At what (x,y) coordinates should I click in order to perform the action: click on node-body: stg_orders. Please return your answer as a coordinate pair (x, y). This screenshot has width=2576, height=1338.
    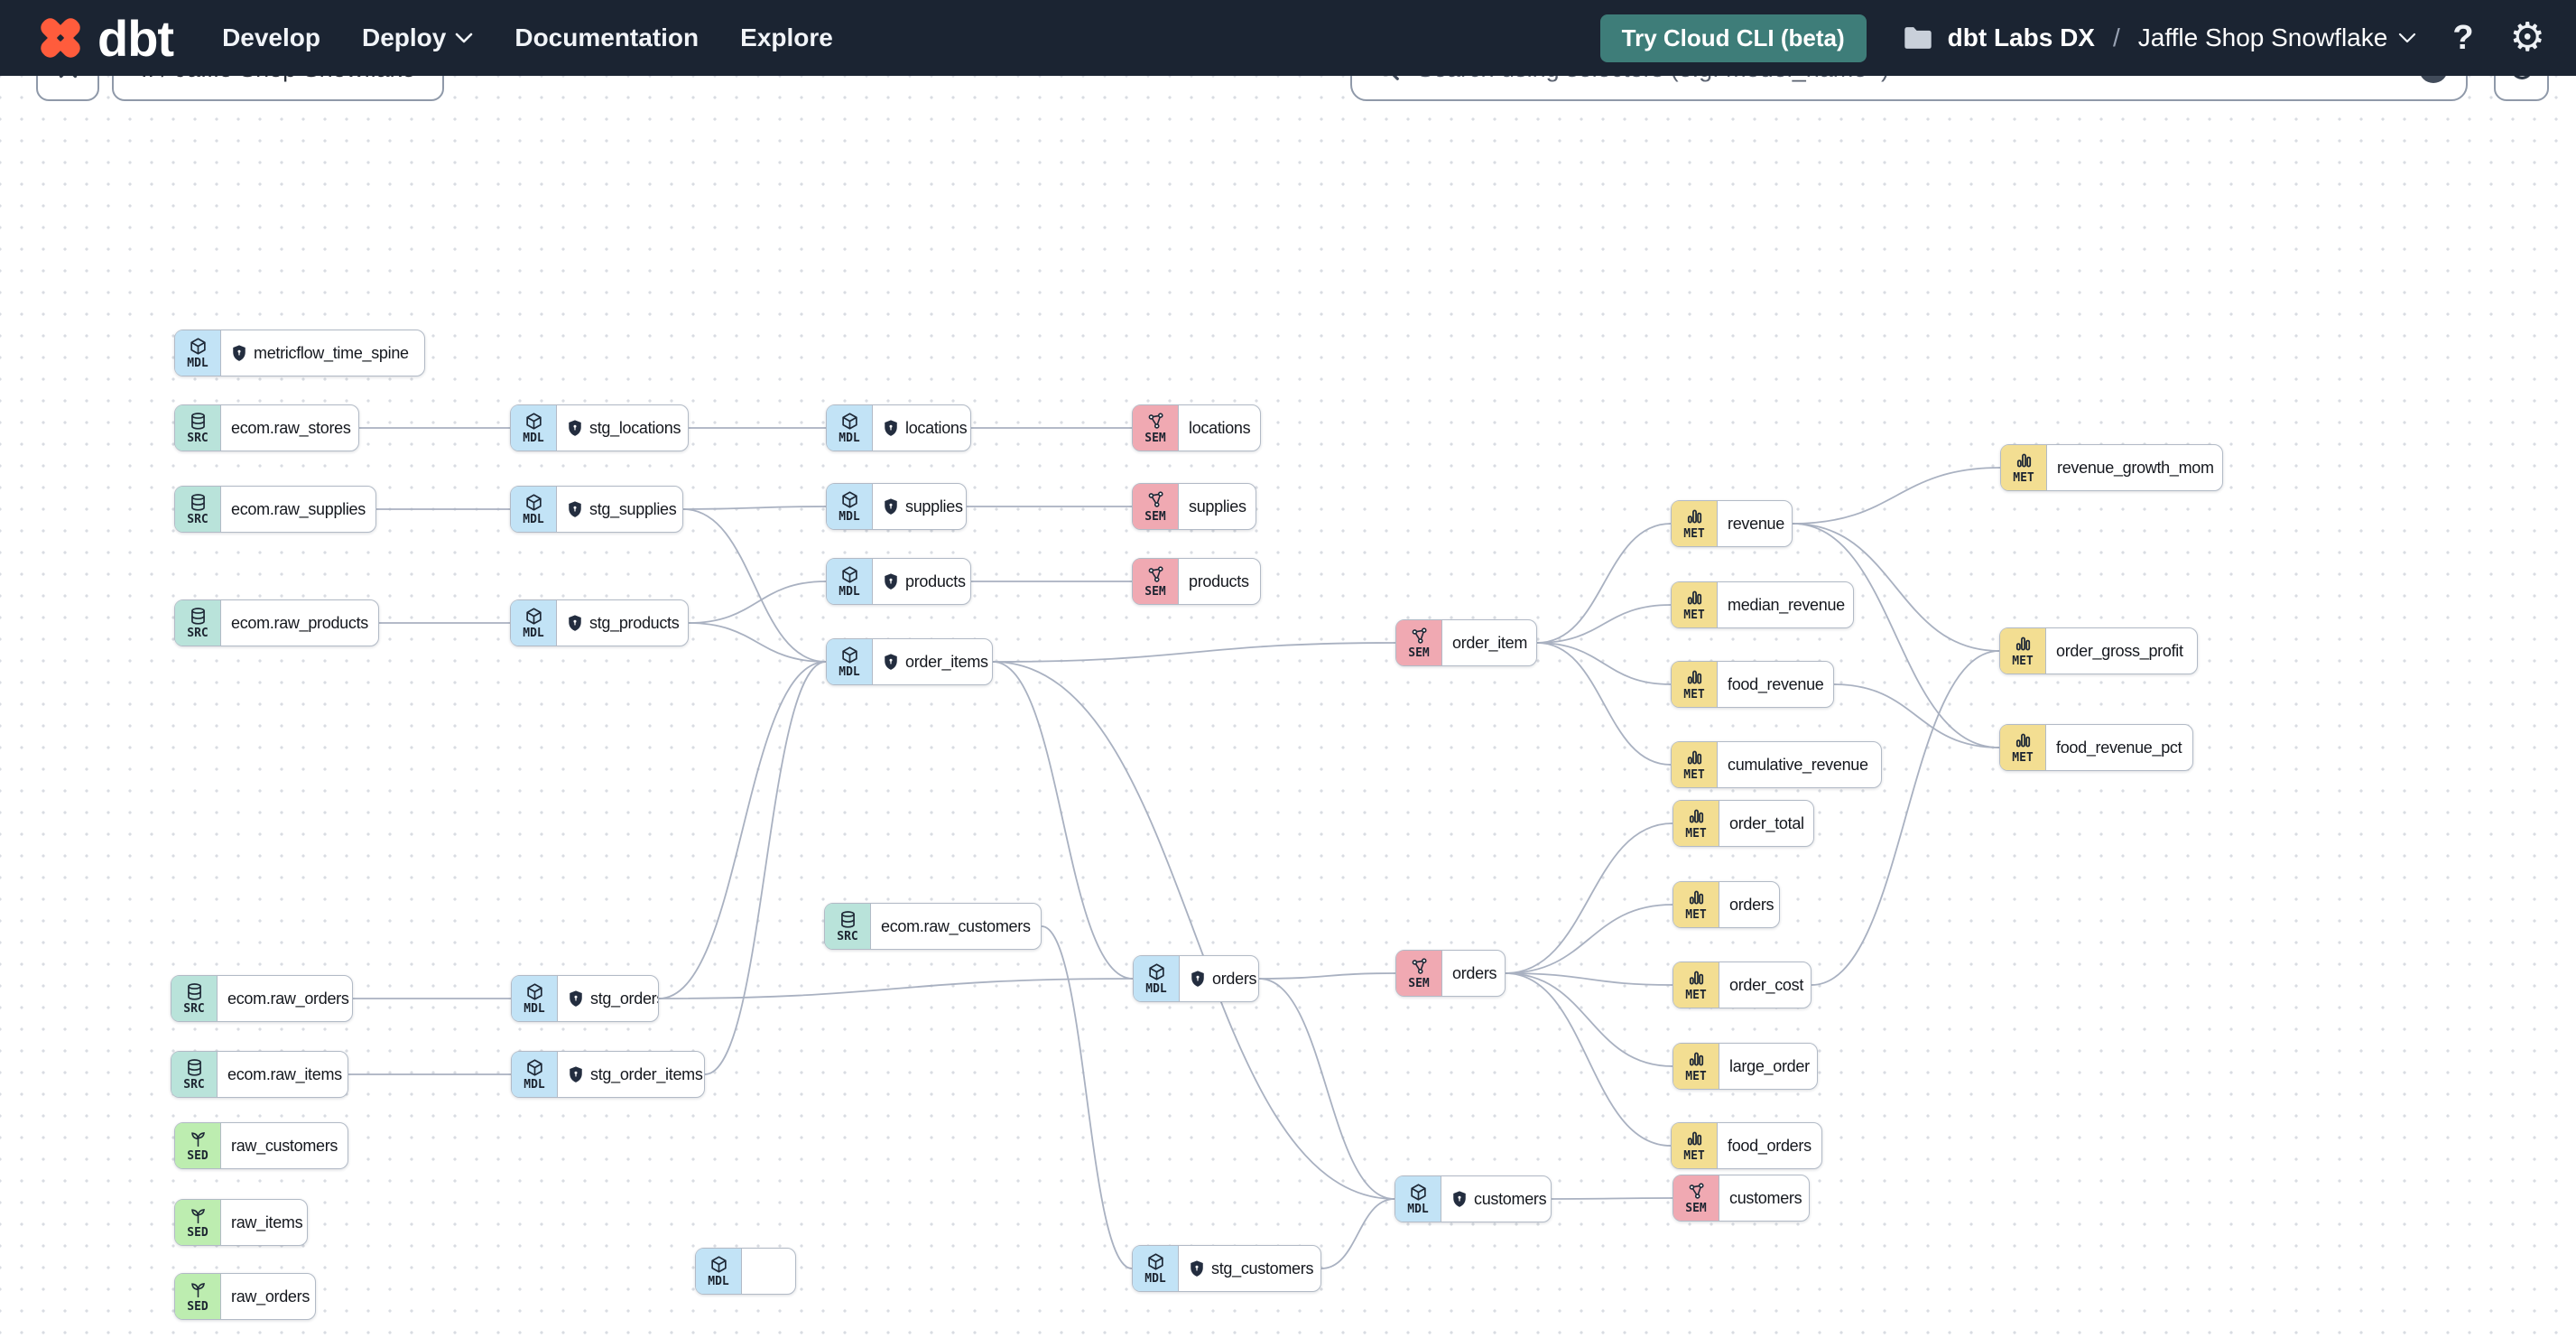
    Looking at the image, I should click on (608, 998).